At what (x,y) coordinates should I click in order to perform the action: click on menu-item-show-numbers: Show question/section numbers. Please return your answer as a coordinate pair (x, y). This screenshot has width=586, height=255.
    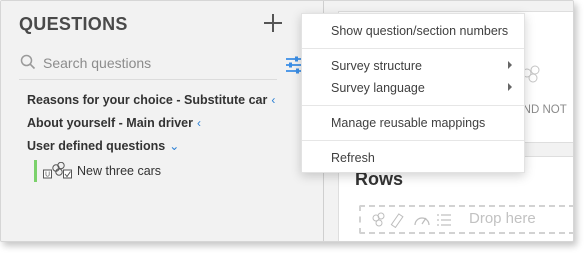
    Looking at the image, I should click on (419, 31).